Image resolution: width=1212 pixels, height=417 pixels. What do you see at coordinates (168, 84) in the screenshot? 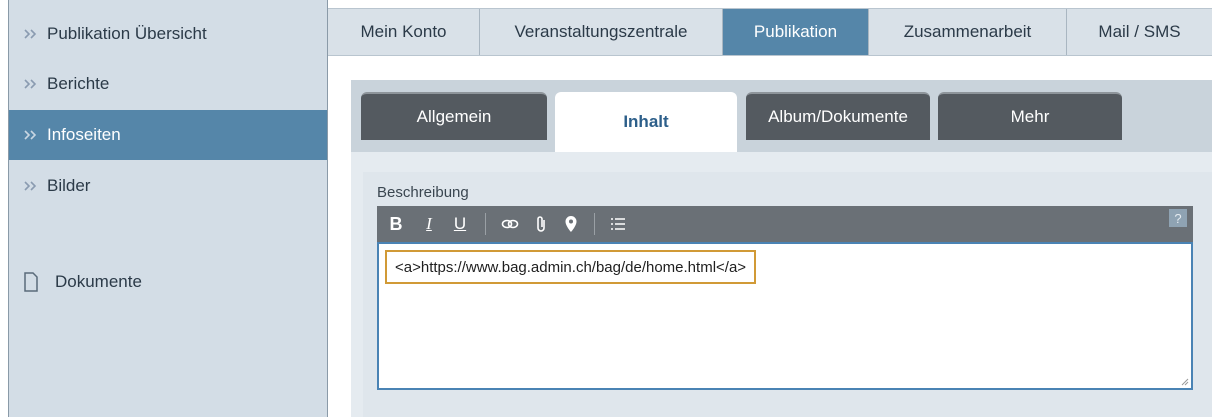
I see `sidebar-item-berichte: Berichte` at bounding box center [168, 84].